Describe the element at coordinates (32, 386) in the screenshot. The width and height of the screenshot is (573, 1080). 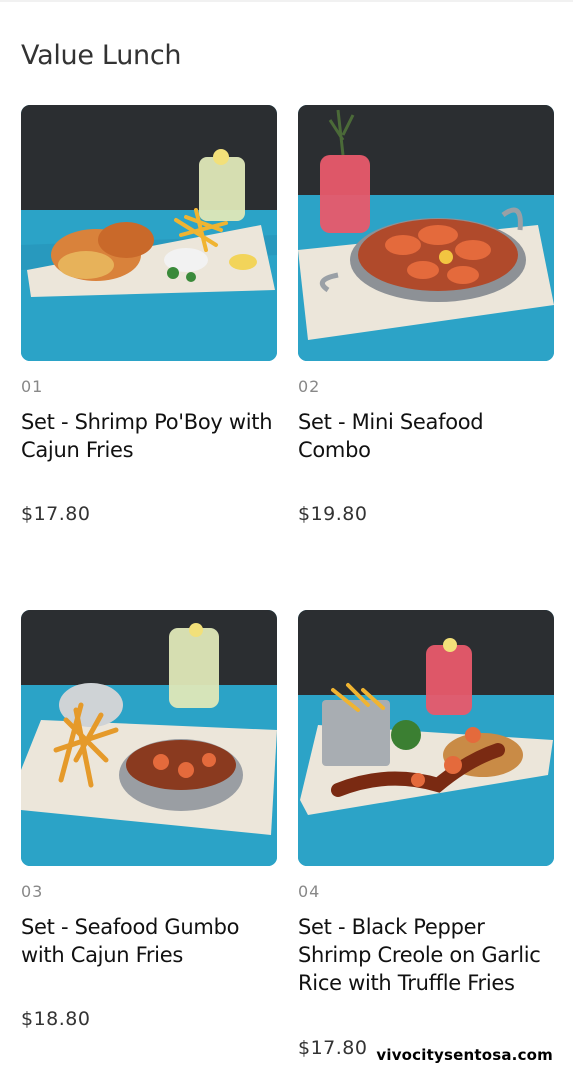
I see `item-number: 01` at that location.